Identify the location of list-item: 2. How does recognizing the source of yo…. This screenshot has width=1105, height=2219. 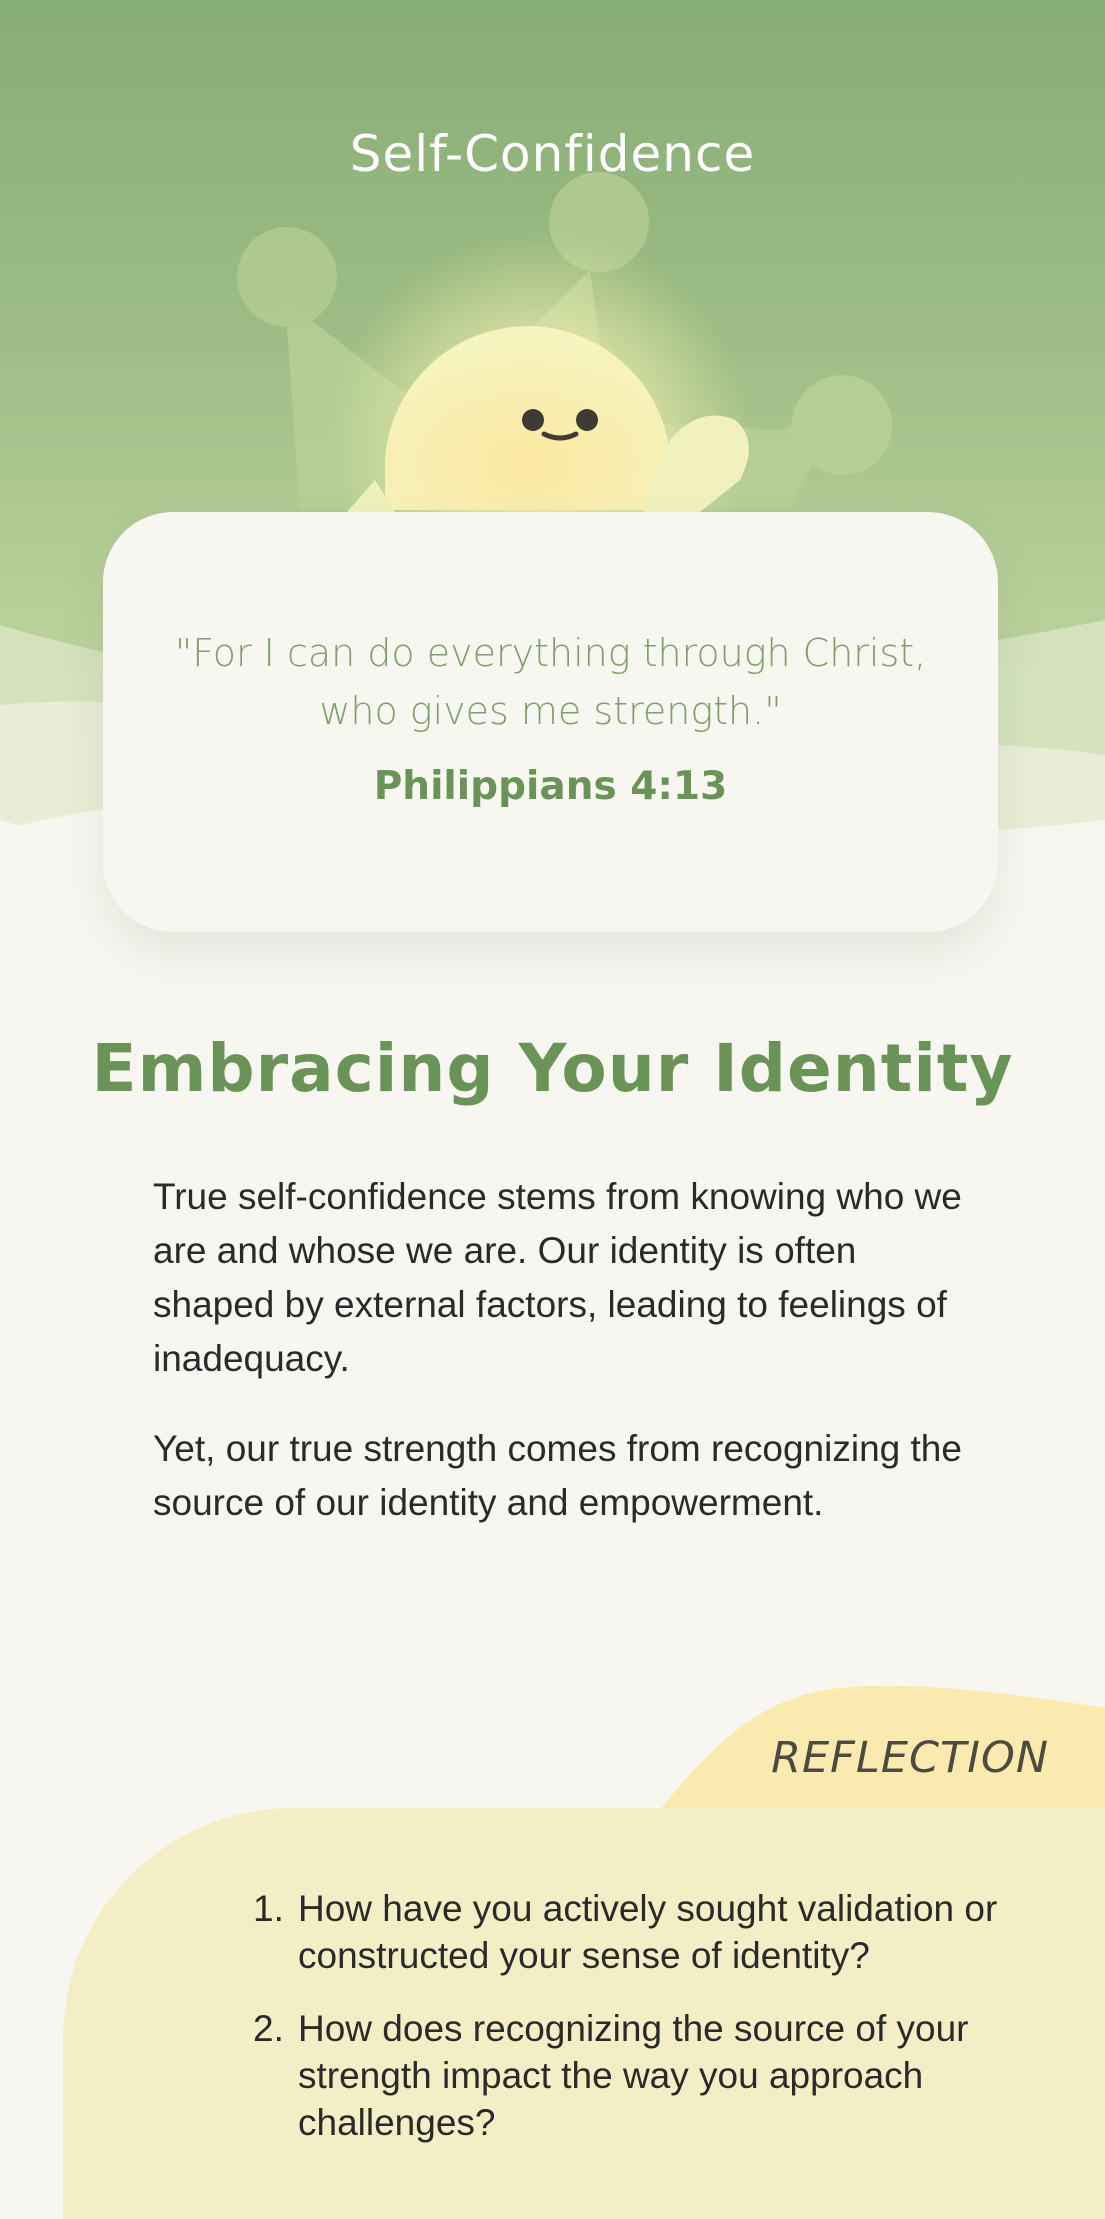
(635, 2075).